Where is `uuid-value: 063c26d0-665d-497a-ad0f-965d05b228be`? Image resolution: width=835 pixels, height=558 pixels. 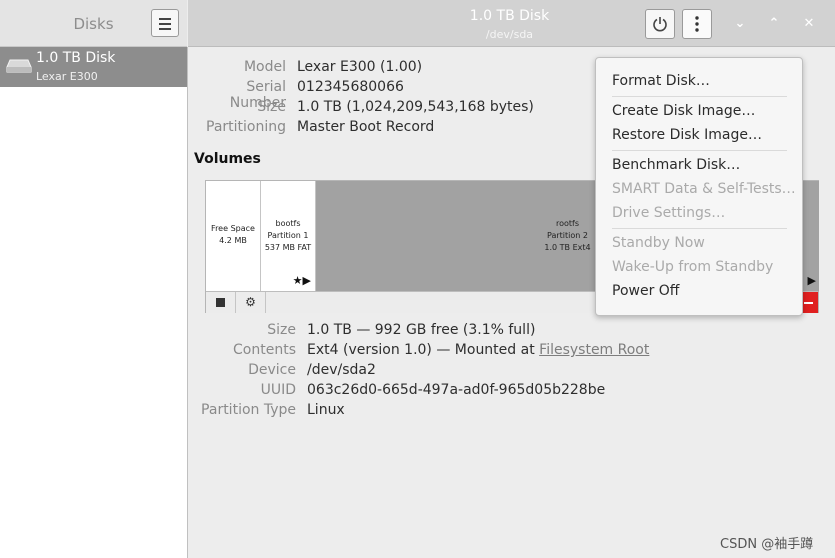 uuid-value: 063c26d0-665d-497a-ad0f-965d05b228be is located at coordinates (456, 390).